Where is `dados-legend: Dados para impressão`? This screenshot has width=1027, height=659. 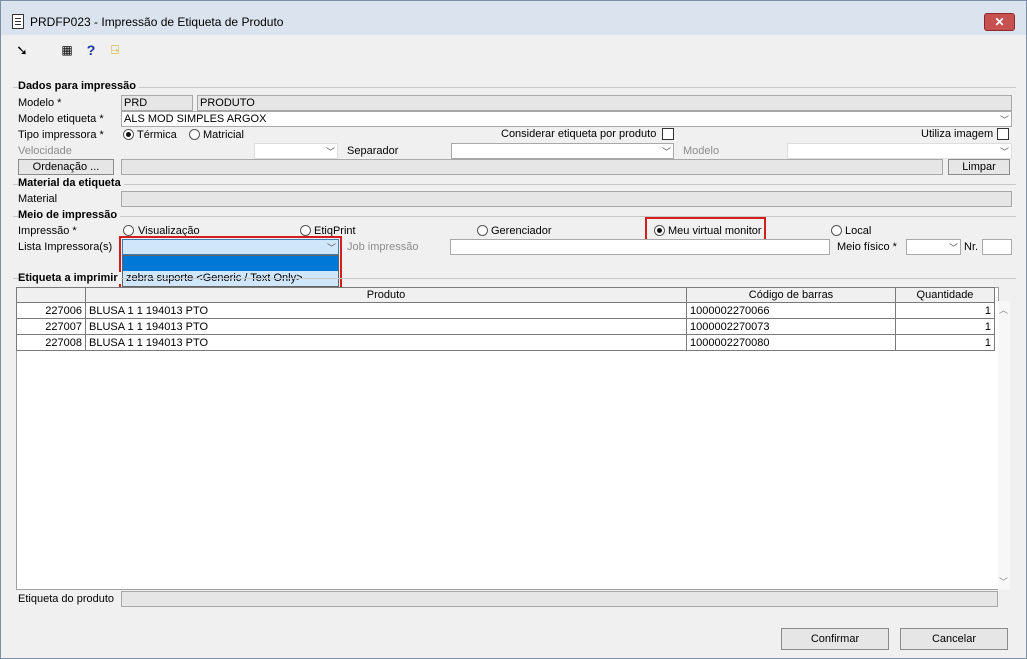
dados-legend: Dados para impressão is located at coordinates (78, 86).